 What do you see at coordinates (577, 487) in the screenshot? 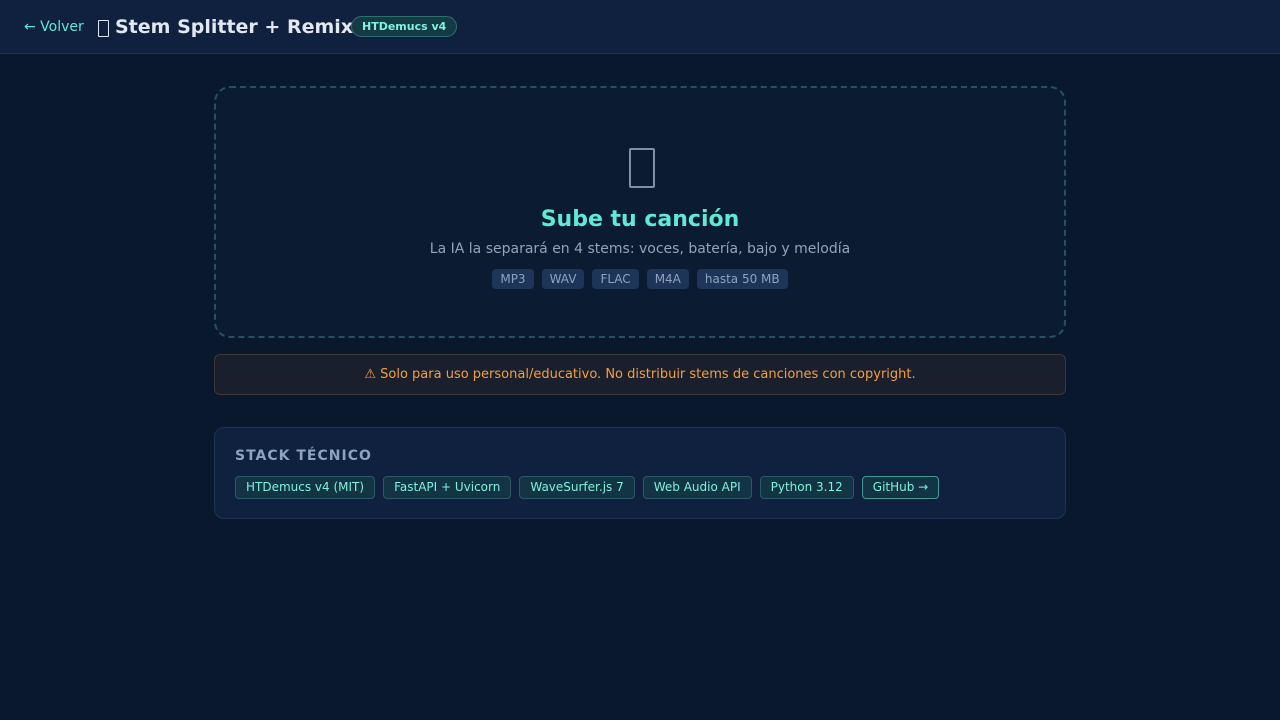
I see `stack-chip-wavesurfer: WaveSurfer.js 7` at bounding box center [577, 487].